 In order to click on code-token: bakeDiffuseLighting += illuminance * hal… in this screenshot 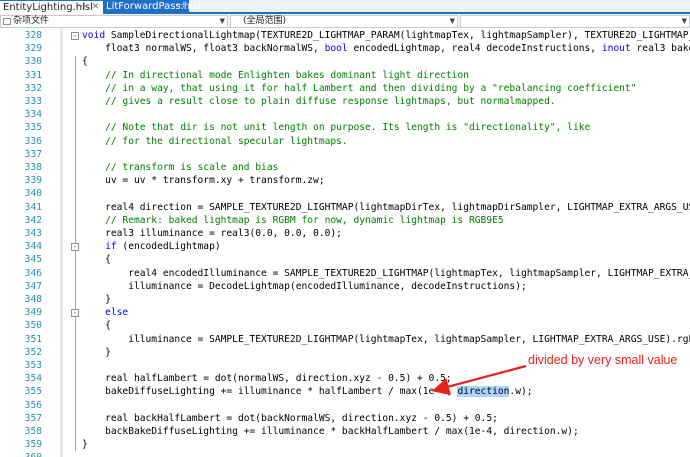, I will do `click(270, 392)`.